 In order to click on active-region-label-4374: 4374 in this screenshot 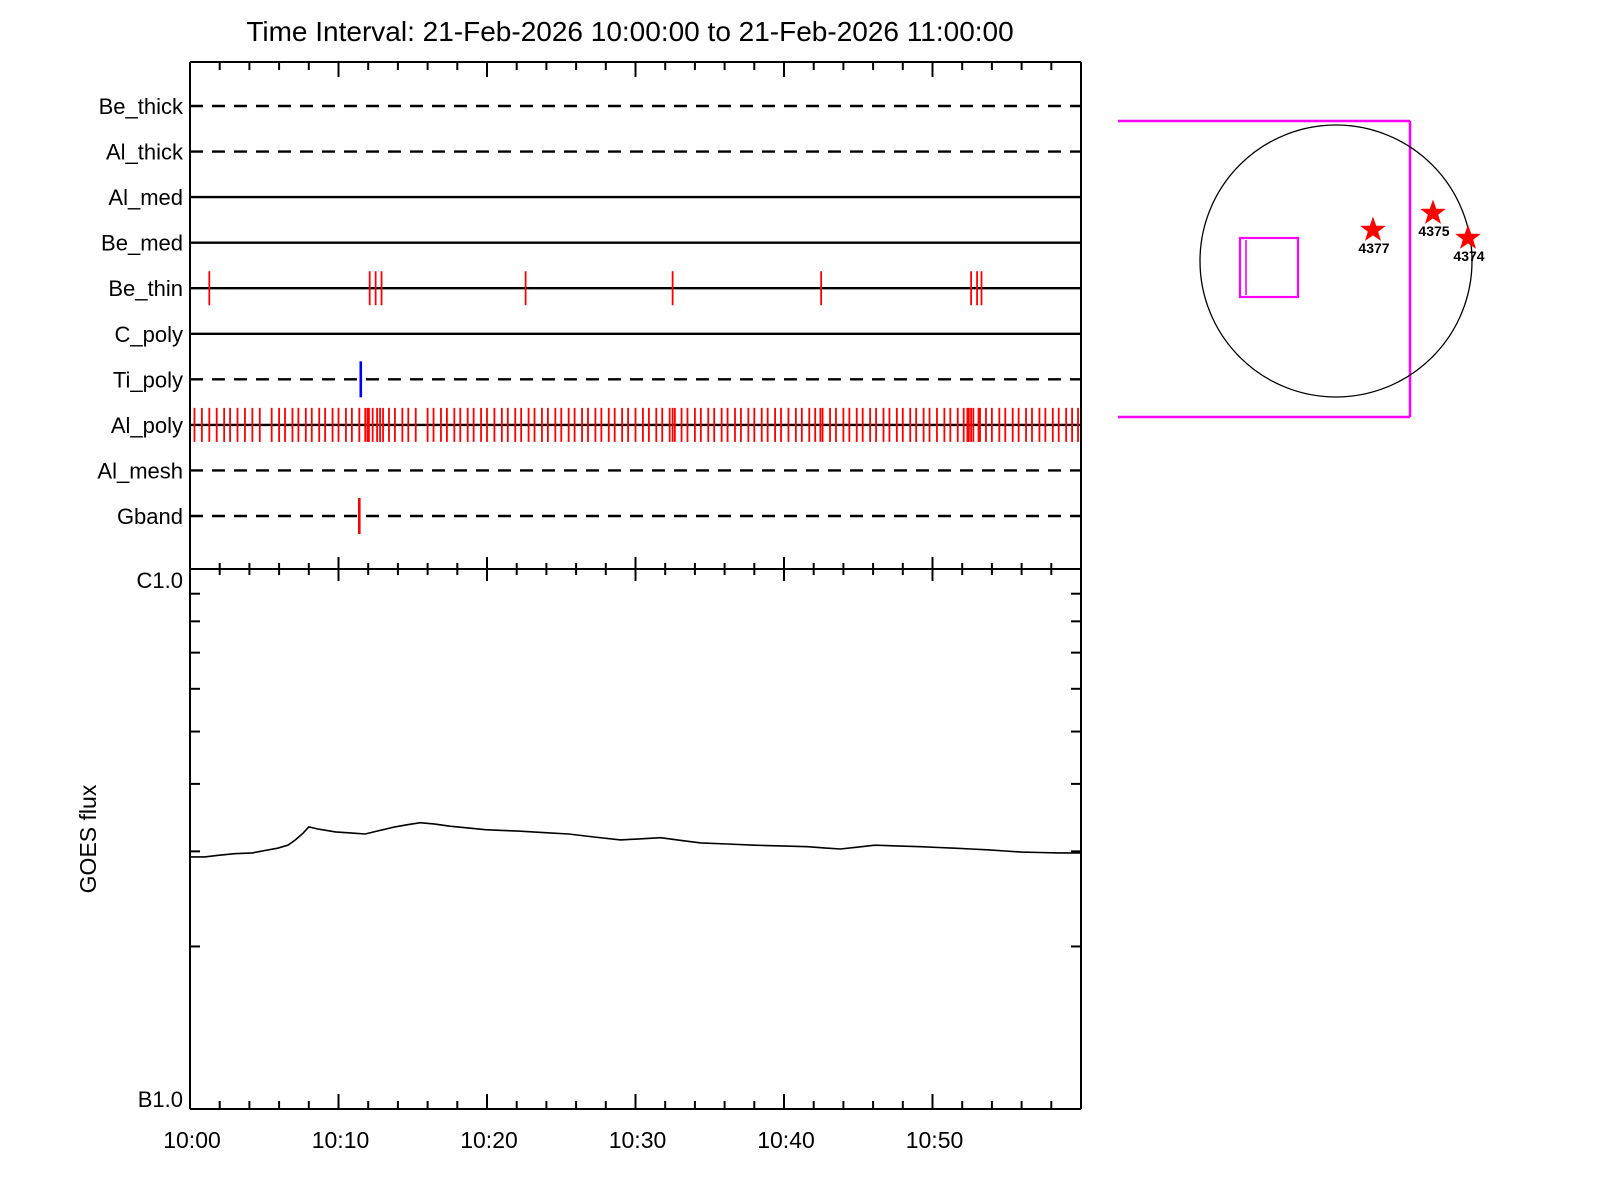, I will do `click(1468, 256)`.